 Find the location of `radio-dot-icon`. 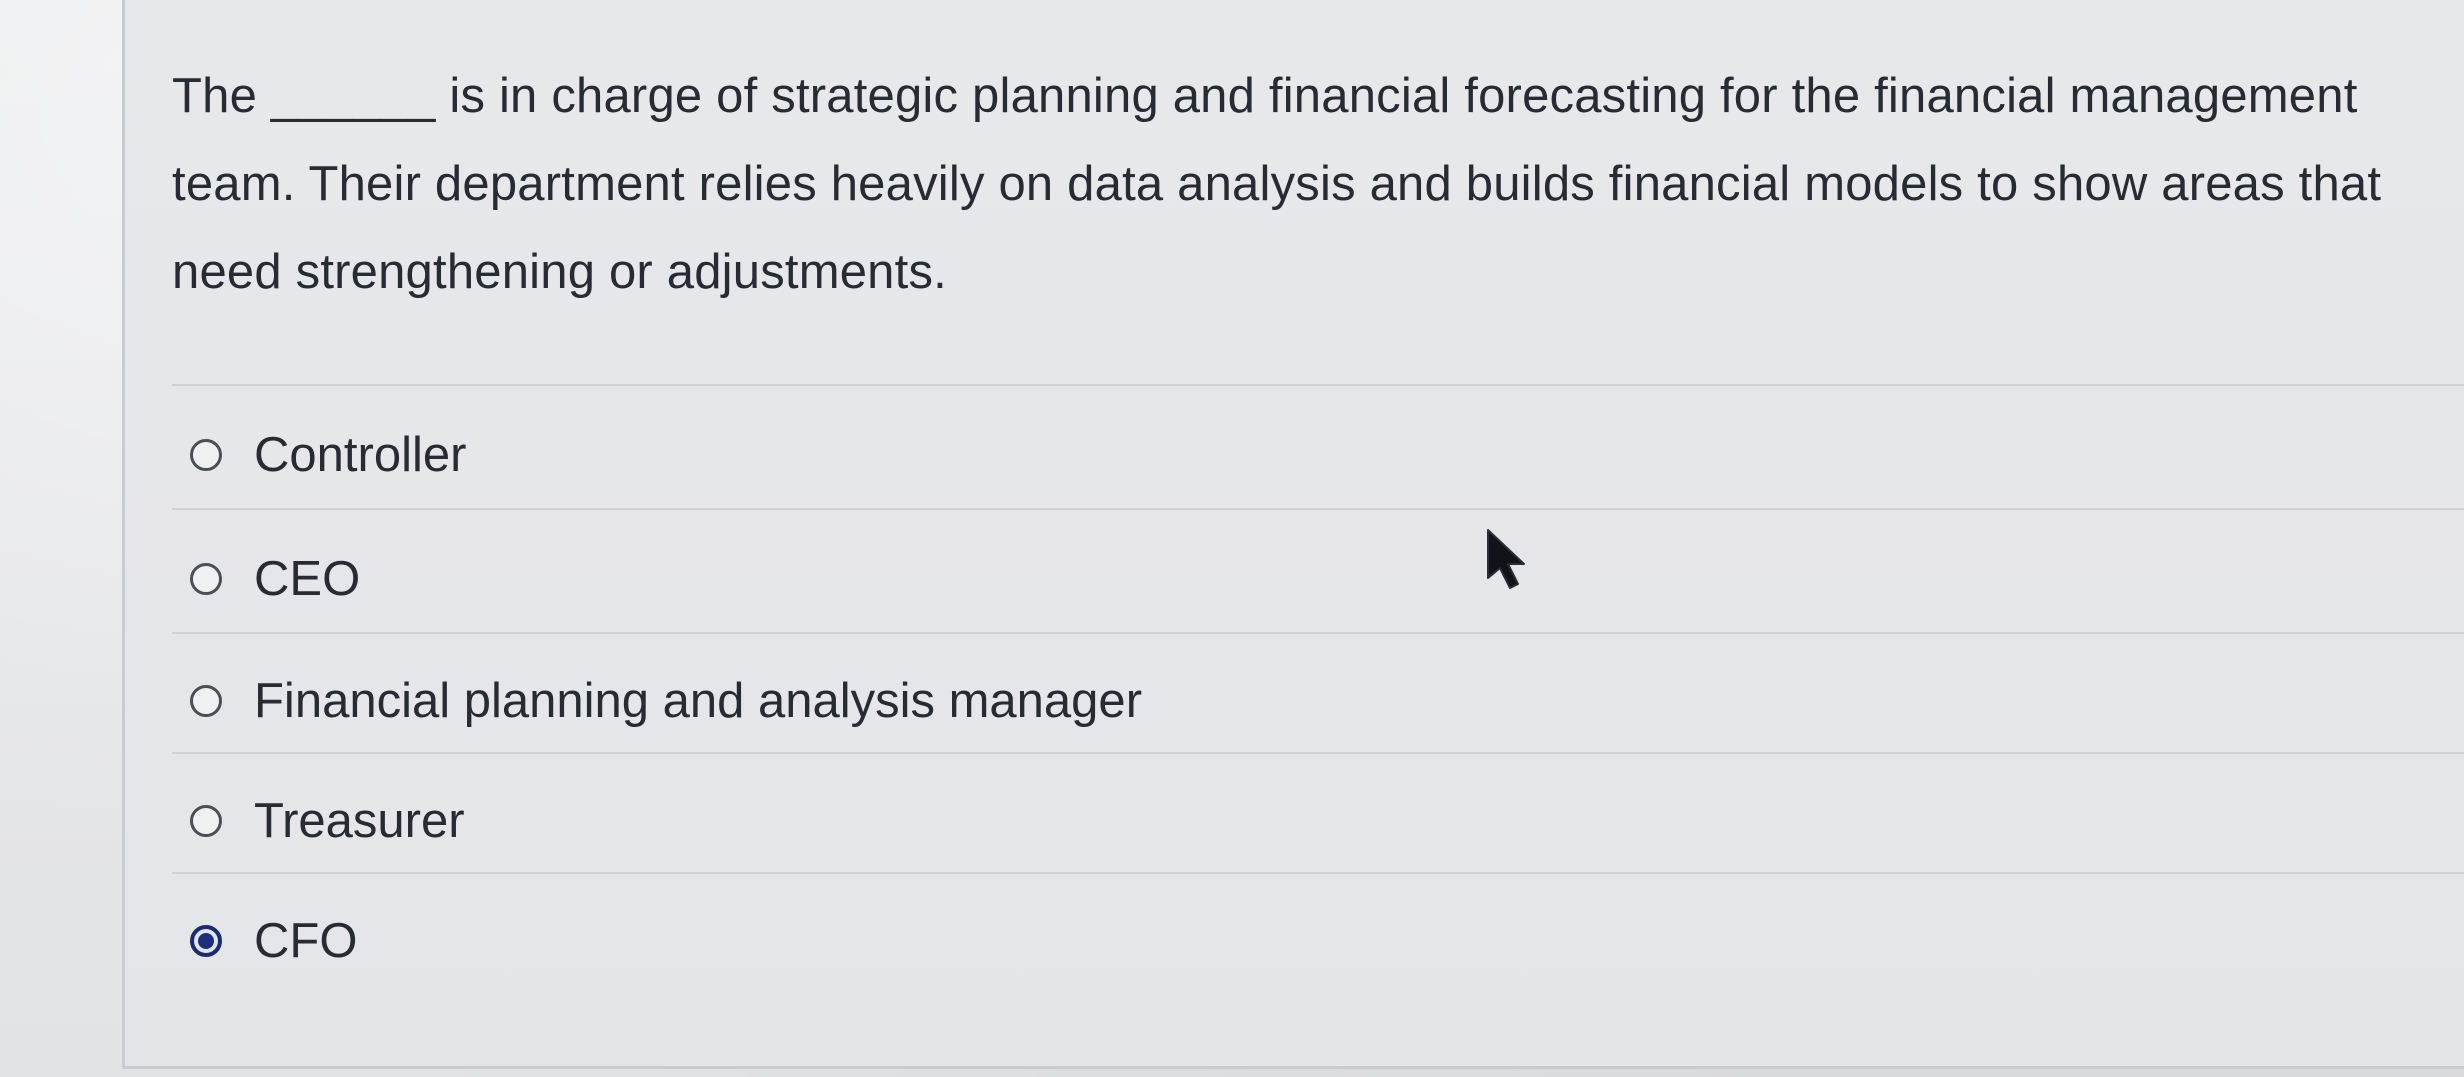

radio-dot-icon is located at coordinates (206, 941).